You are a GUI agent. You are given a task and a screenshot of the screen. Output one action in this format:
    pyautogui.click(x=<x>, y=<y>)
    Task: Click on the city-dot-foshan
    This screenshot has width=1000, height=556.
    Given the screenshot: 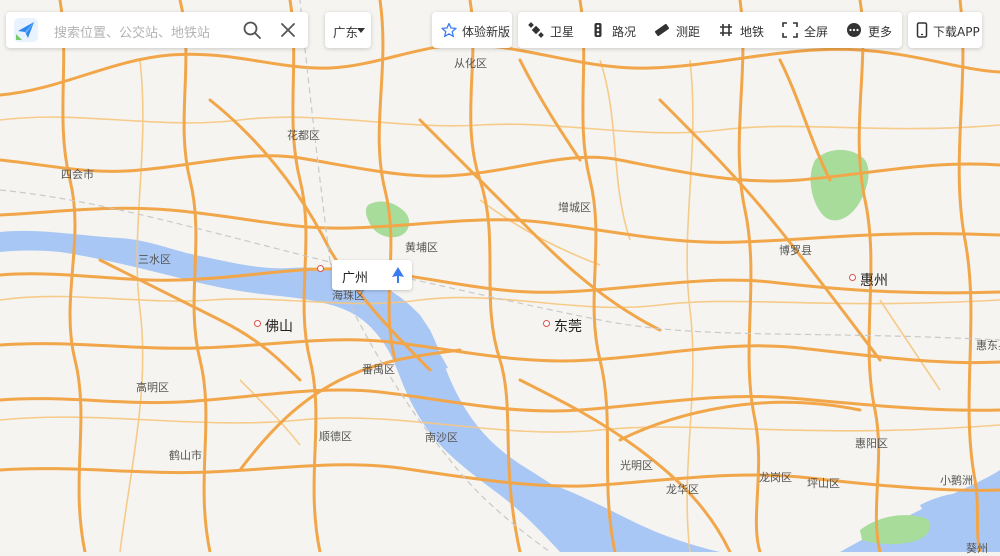 What is the action you would take?
    pyautogui.click(x=257, y=323)
    